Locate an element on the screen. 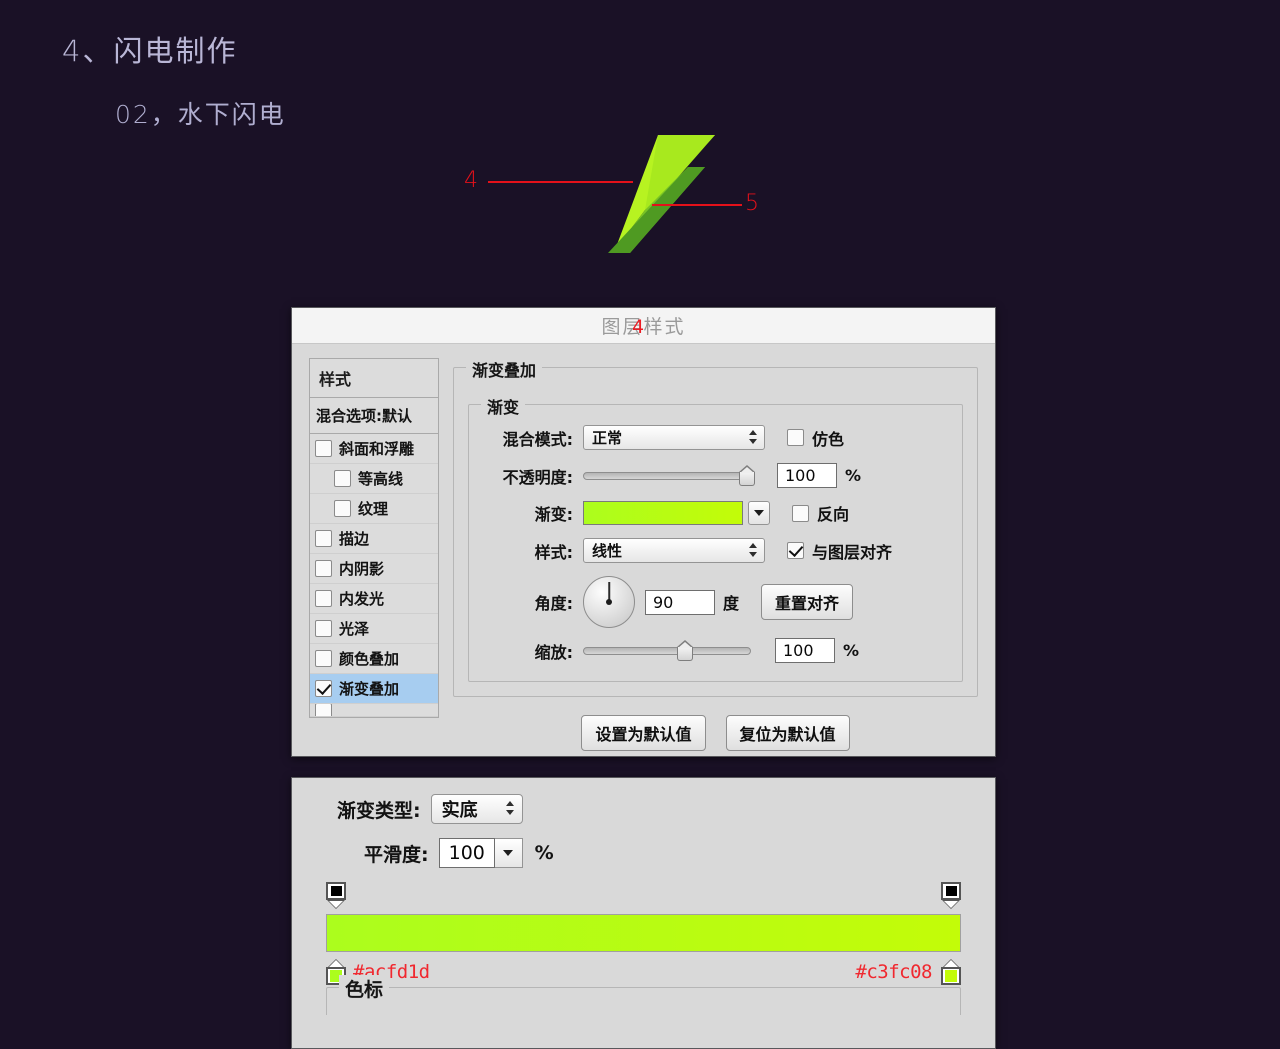 The image size is (1280, 1049). gradient-editor-dialog: 渐变类型: 实底 平滑度: 100 % #acfd1d #c3fc08 色标 is located at coordinates (643, 913).